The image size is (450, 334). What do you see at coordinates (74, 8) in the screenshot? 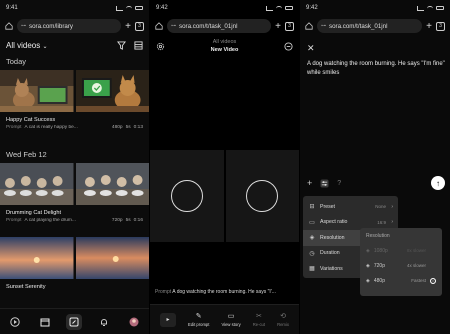
I see `status-bar: 9:41` at bounding box center [74, 8].